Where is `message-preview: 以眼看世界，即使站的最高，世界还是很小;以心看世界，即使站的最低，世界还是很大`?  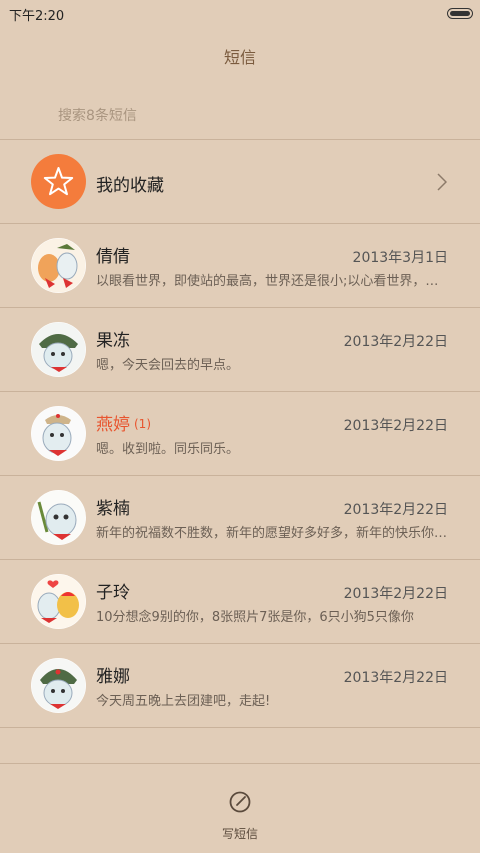
message-preview: 以眼看世界，即使站的最高，世界还是很小;以心看世界，即使站的最低，世界还是很大 is located at coordinates (272, 281).